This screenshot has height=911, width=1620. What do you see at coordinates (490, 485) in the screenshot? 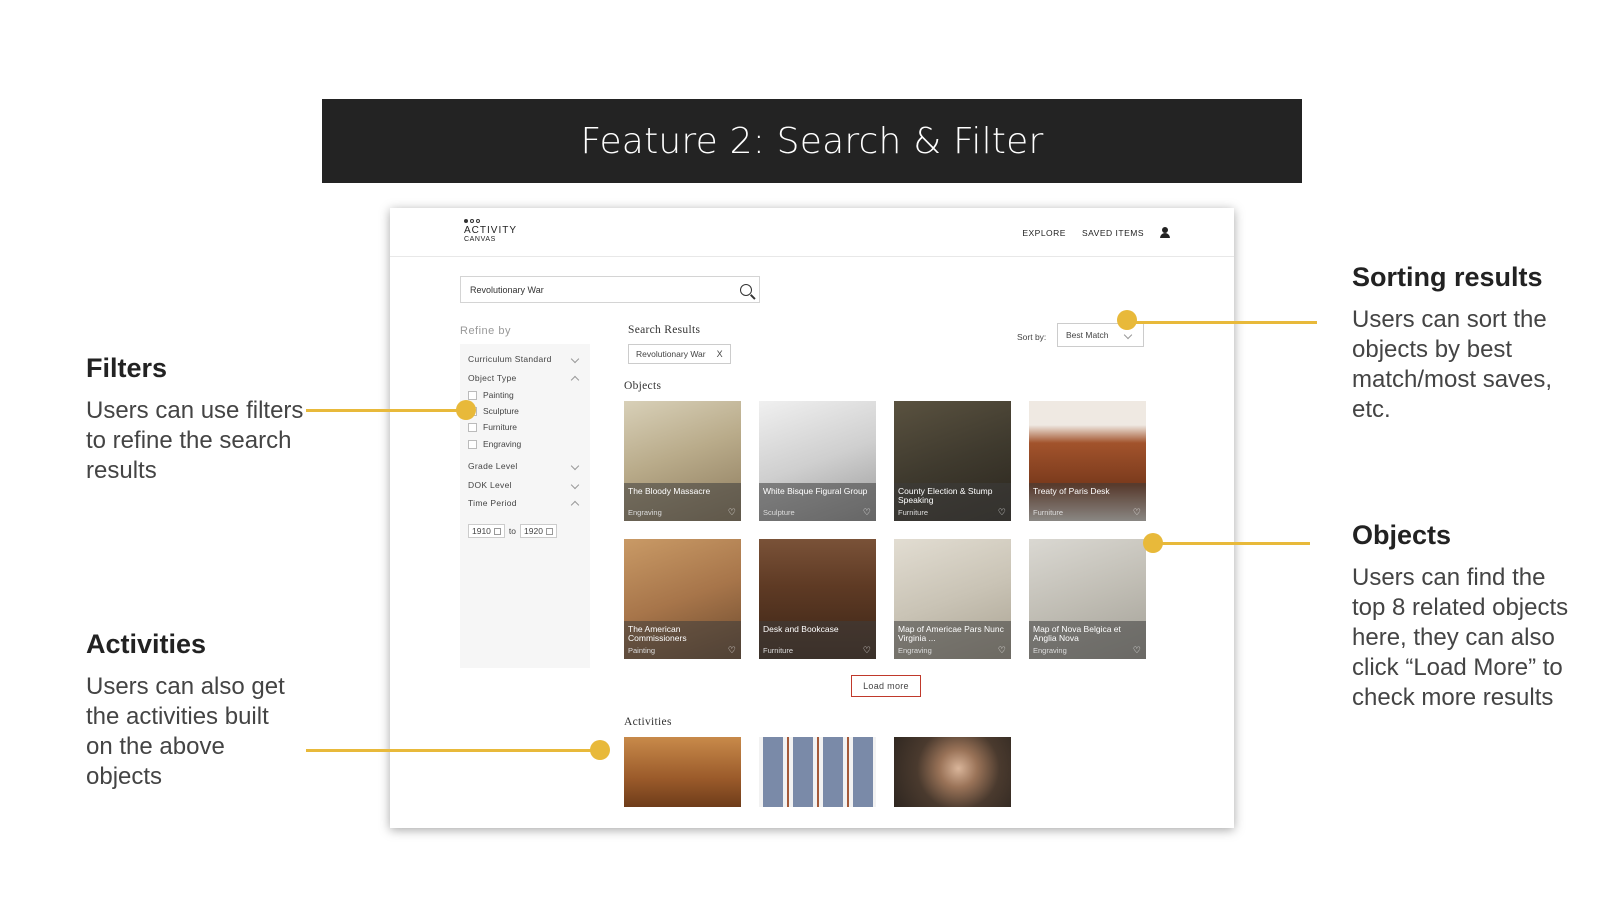
I see `filter-dok-label: DOK Level` at bounding box center [490, 485].